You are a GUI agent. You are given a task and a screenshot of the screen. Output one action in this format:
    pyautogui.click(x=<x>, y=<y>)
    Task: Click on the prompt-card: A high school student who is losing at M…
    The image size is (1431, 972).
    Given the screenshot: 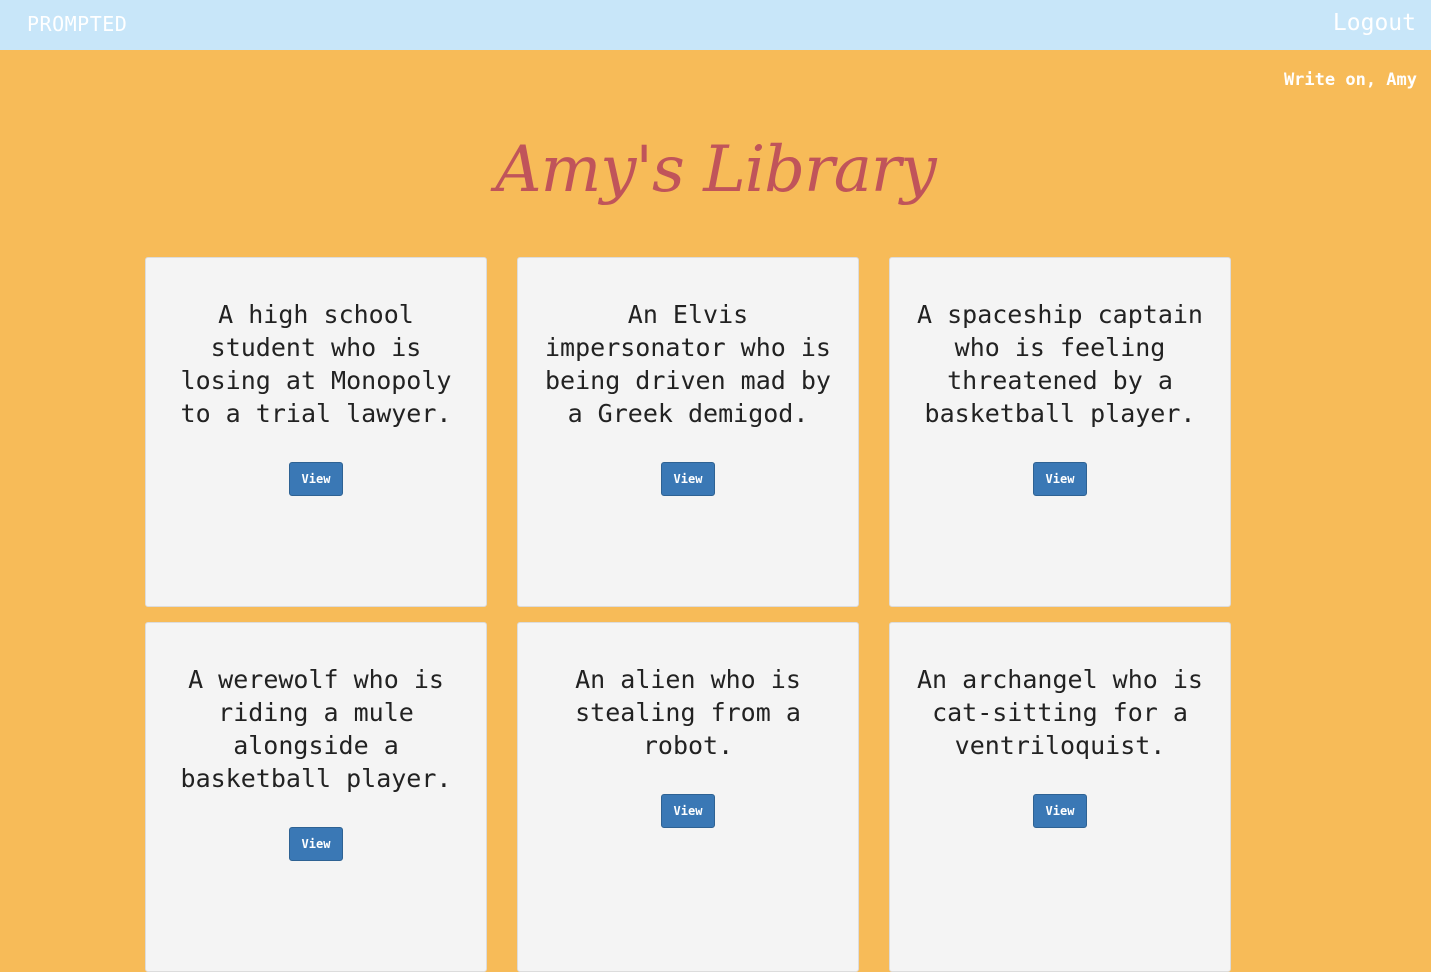 What is the action you would take?
    pyautogui.click(x=316, y=432)
    